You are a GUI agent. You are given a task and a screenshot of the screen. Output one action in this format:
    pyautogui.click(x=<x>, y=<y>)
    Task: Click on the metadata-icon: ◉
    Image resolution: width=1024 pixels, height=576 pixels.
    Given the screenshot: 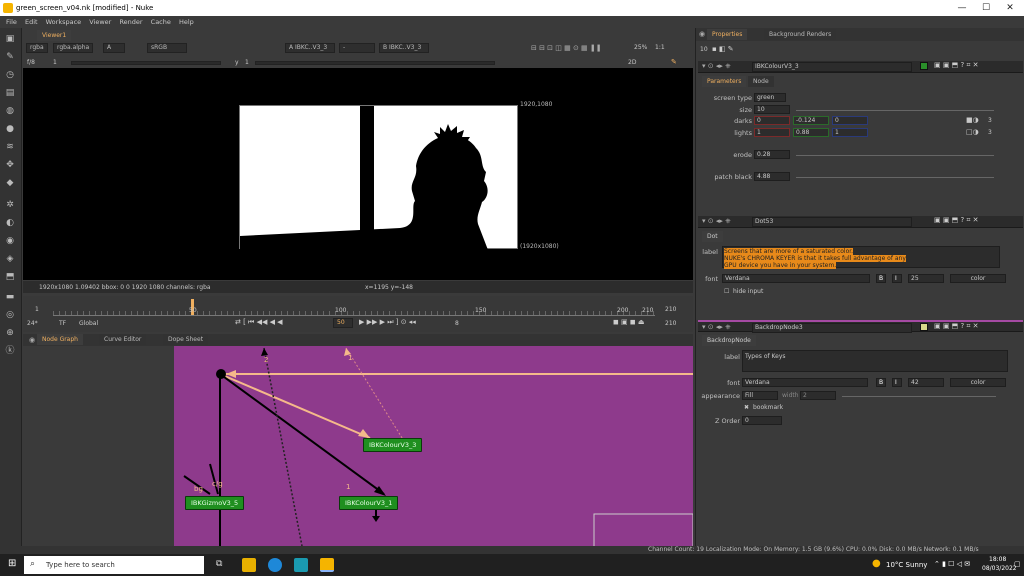 What is the action you would take?
    pyautogui.click(x=10, y=241)
    